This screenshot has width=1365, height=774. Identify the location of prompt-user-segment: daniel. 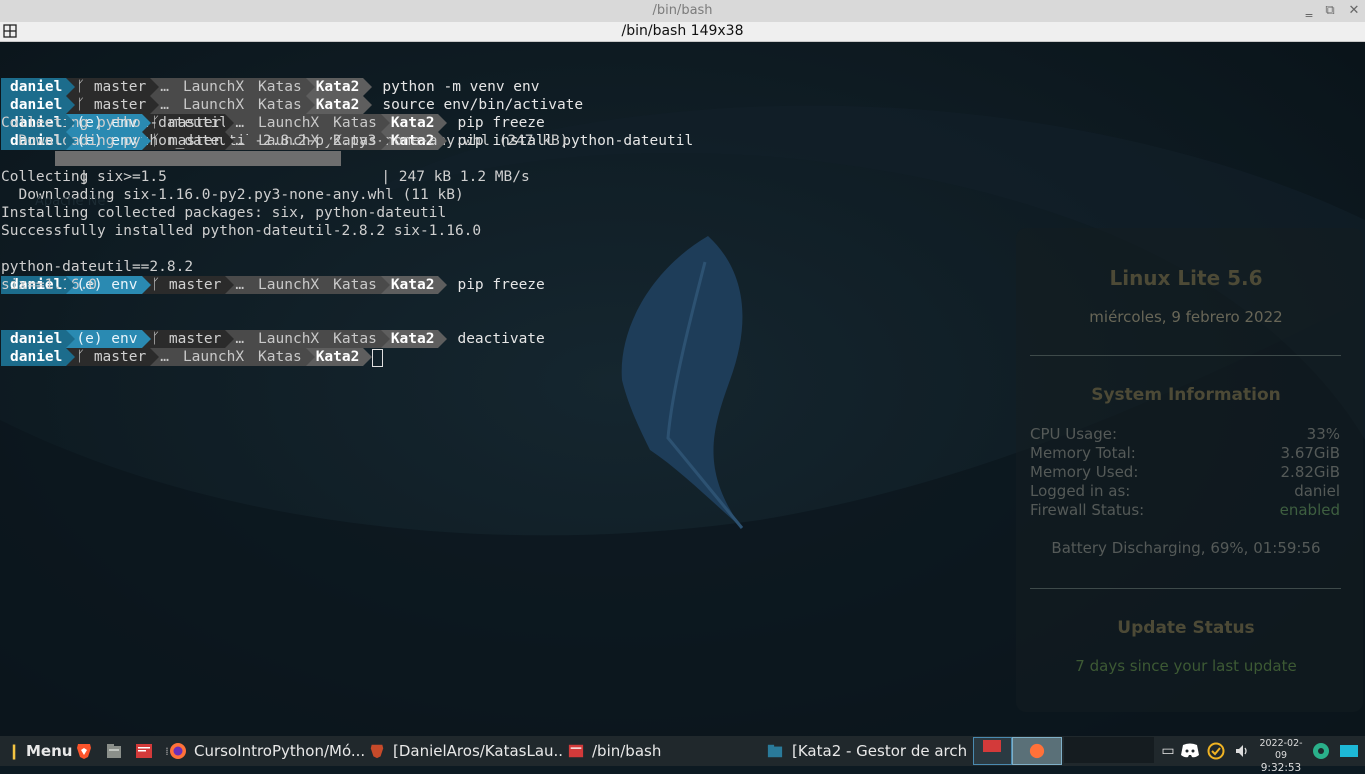
(38, 357).